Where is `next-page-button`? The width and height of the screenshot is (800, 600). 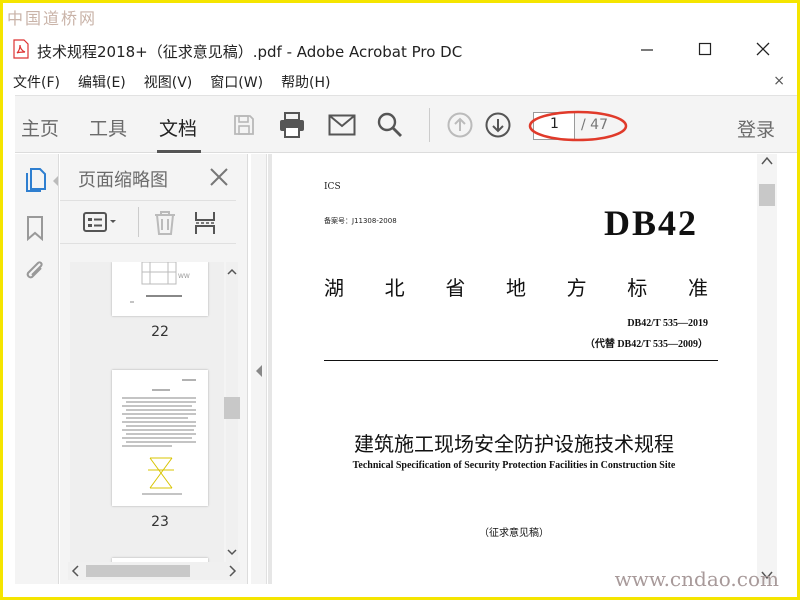
next-page-button is located at coordinates (498, 125).